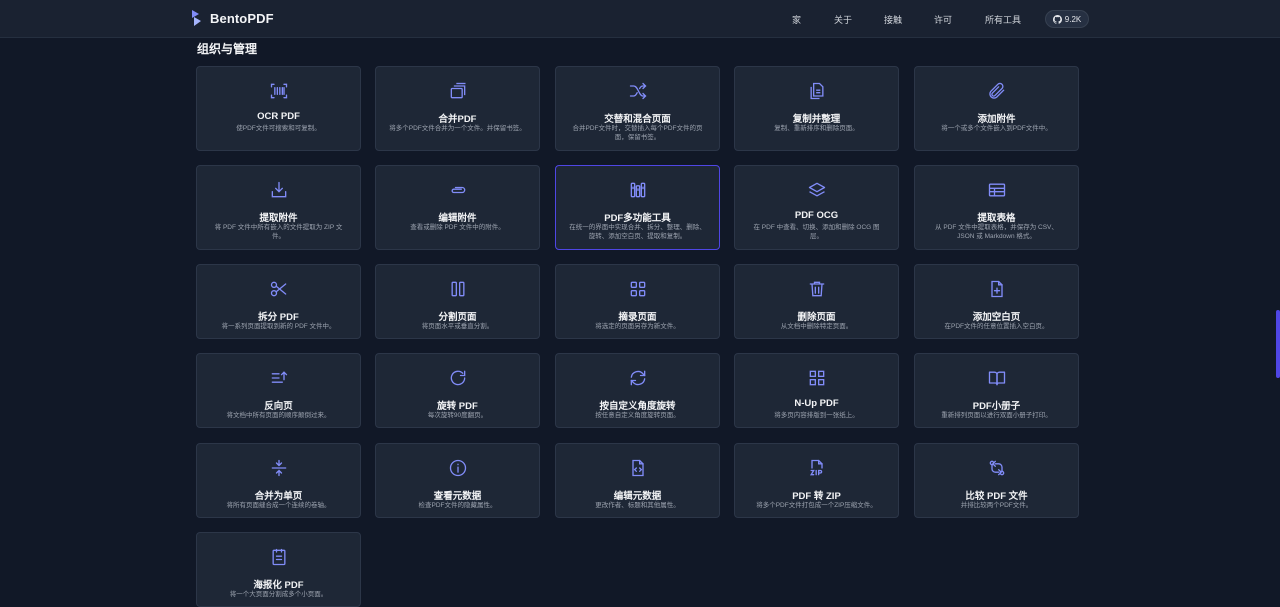 This screenshot has height=607, width=1280. What do you see at coordinates (996, 415) in the screenshot?
I see `tool-card-description: 重新排列页面以进行双面小册子打印。` at bounding box center [996, 415].